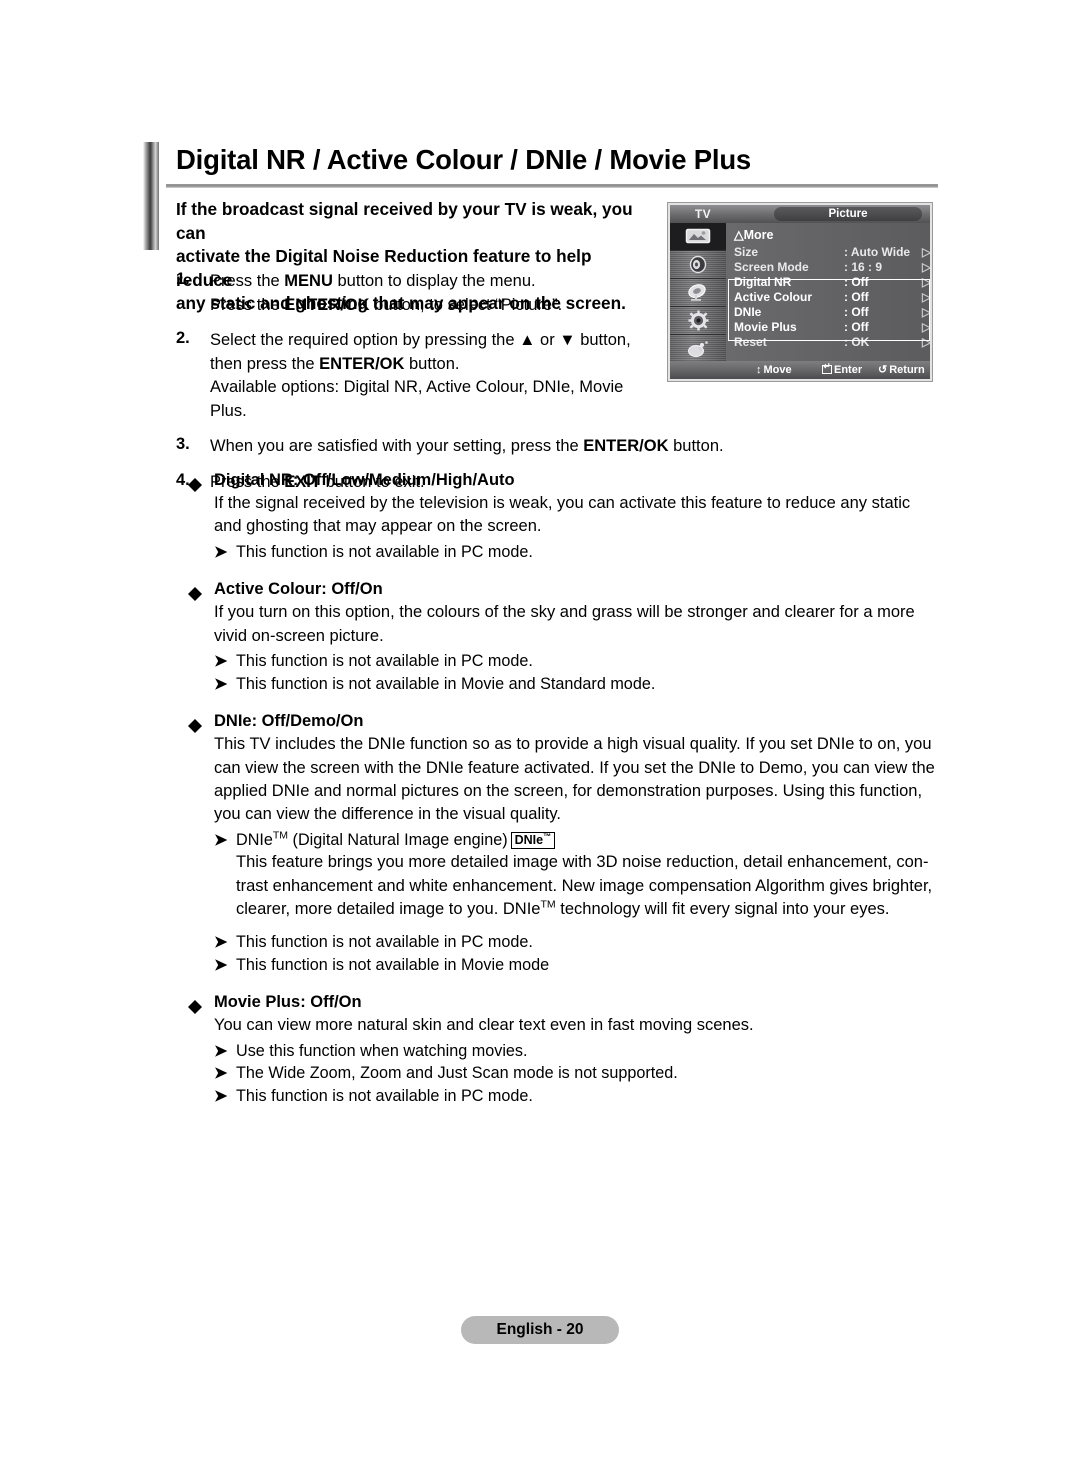 The image size is (1080, 1472). I want to click on step-1-line2-pre: Press the, so click(247, 304).